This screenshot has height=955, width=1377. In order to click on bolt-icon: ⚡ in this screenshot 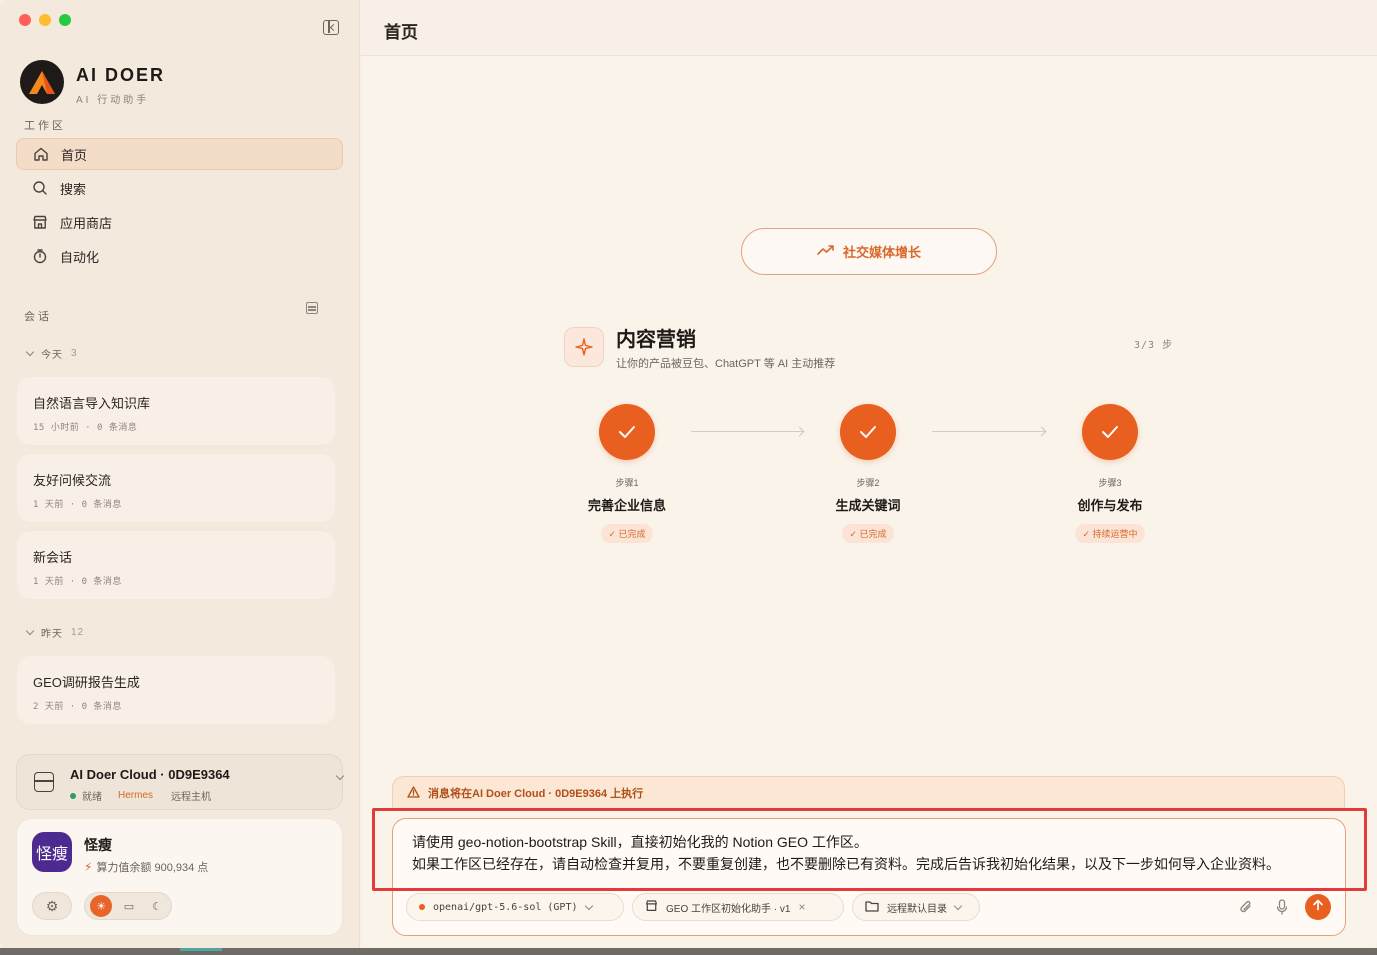, I will do `click(88, 867)`.